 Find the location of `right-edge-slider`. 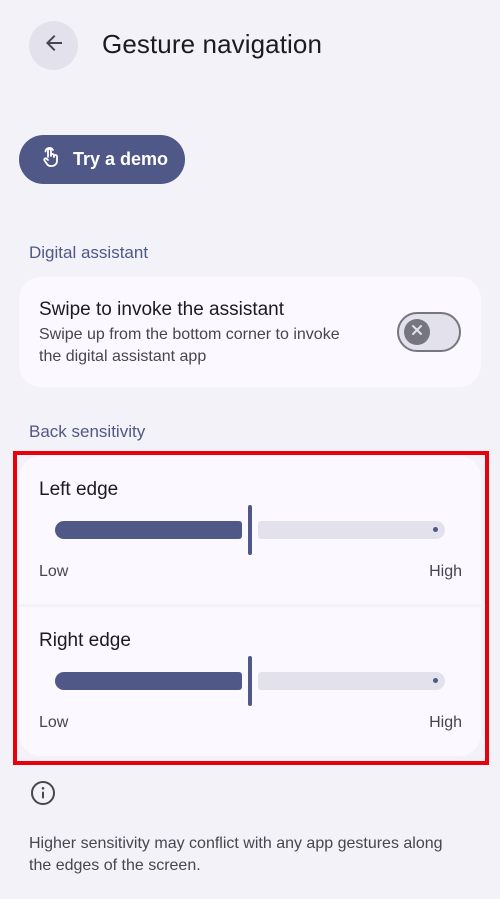

right-edge-slider is located at coordinates (250, 681).